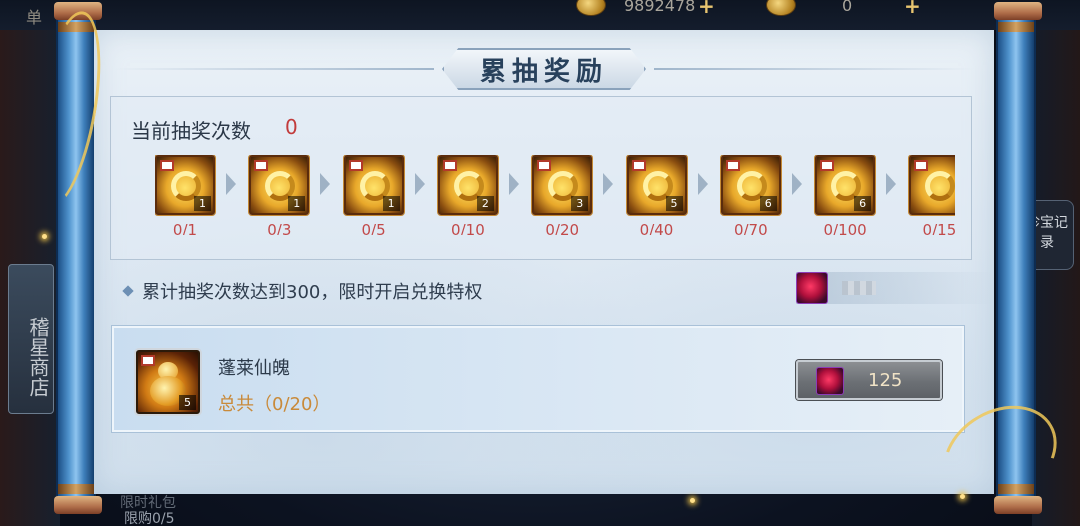 This screenshot has width=1080, height=526. I want to click on gold-add-button: +, so click(706, 9).